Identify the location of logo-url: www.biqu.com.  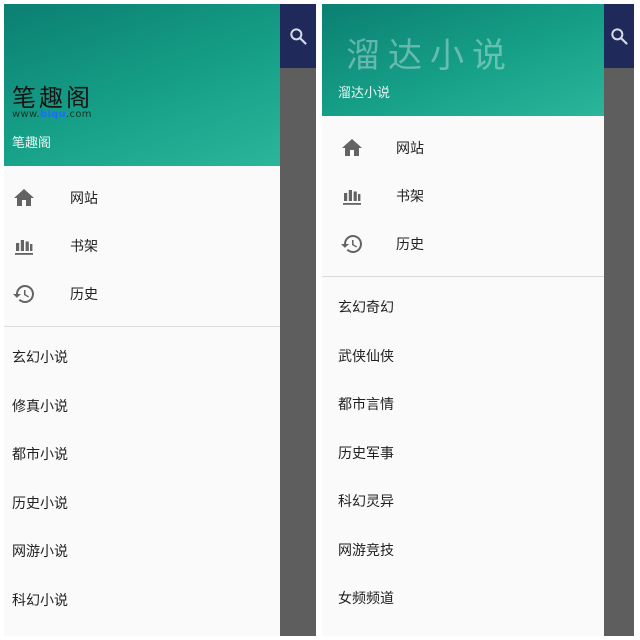
(52, 114).